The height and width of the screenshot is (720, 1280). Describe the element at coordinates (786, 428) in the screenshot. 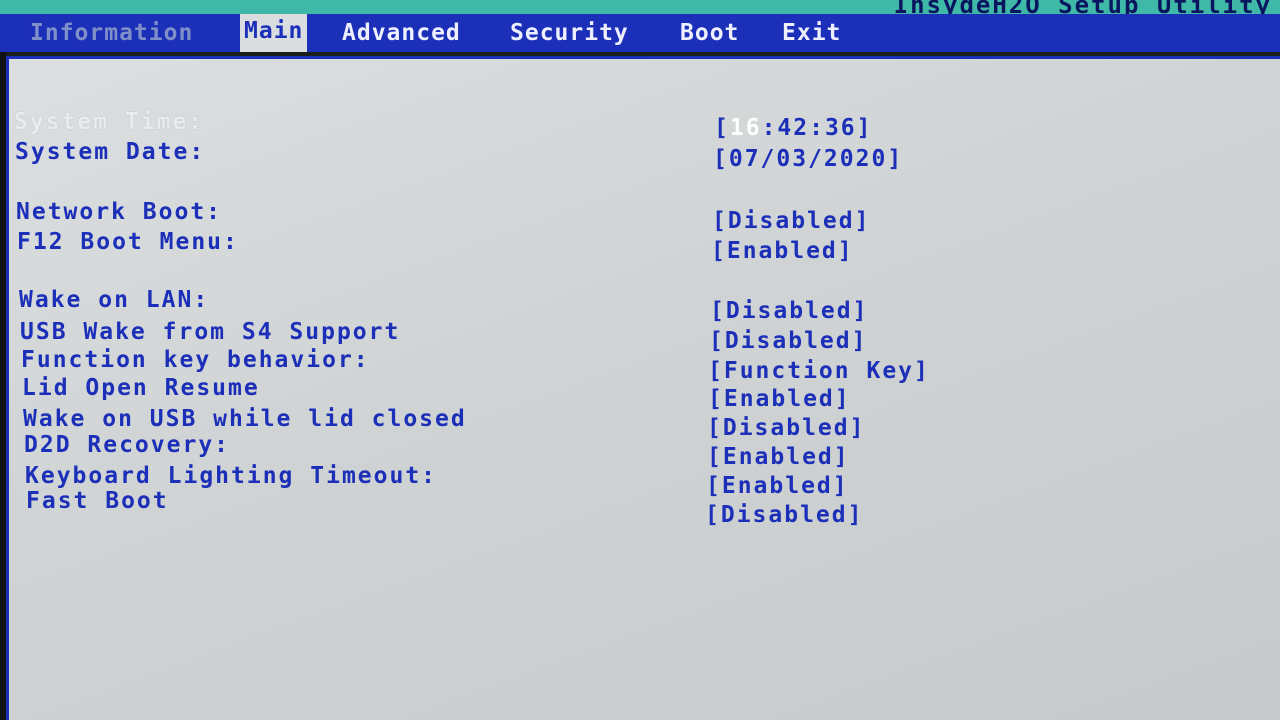

I see `setting-value-wake-on-usb-lid-closed: [Disabled]` at that location.